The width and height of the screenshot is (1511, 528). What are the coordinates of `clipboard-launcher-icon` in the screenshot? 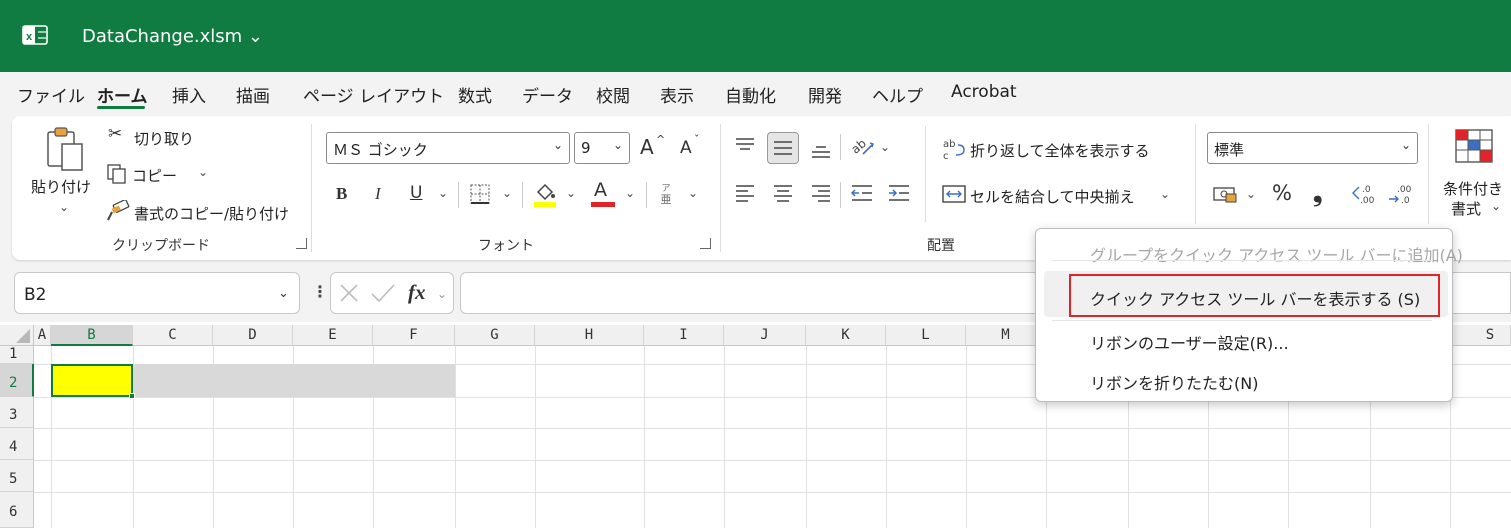 It's located at (301, 243).